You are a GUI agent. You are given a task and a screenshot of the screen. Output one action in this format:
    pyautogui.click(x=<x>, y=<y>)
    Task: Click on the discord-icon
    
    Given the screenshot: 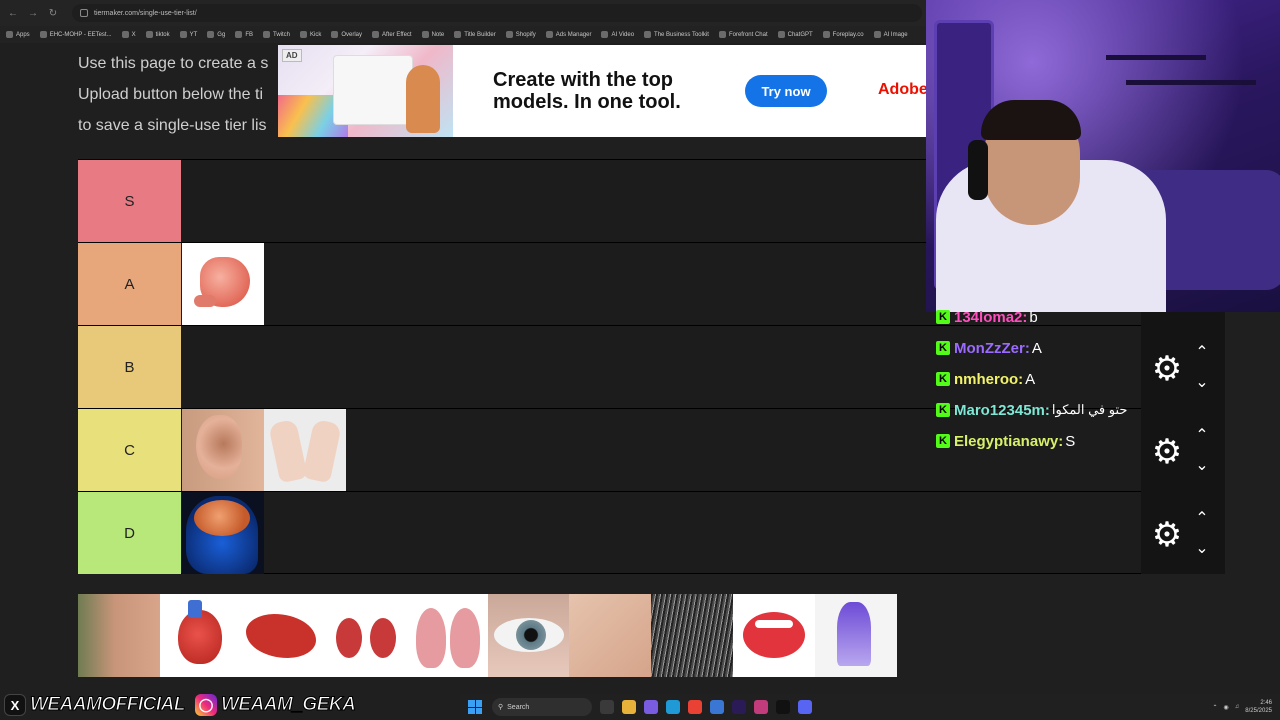 What is the action you would take?
    pyautogui.click(x=805, y=707)
    